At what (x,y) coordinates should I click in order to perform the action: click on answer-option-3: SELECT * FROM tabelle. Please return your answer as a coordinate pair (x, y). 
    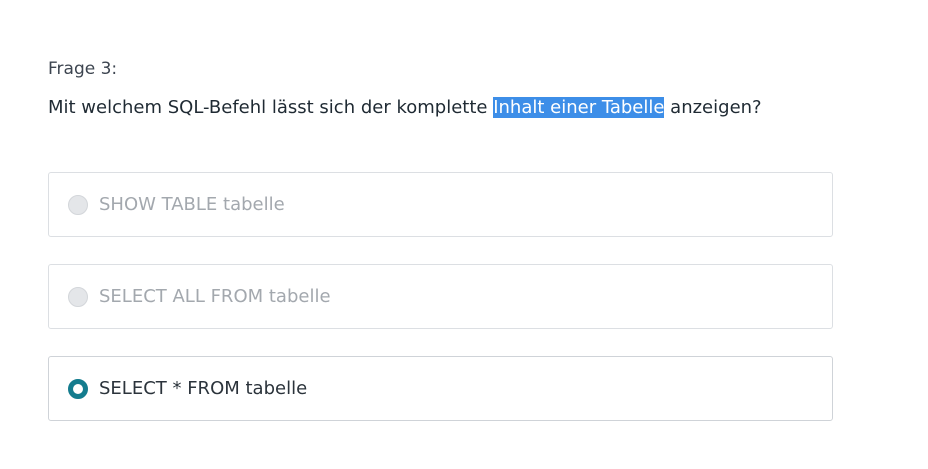
    Looking at the image, I should click on (440, 388).